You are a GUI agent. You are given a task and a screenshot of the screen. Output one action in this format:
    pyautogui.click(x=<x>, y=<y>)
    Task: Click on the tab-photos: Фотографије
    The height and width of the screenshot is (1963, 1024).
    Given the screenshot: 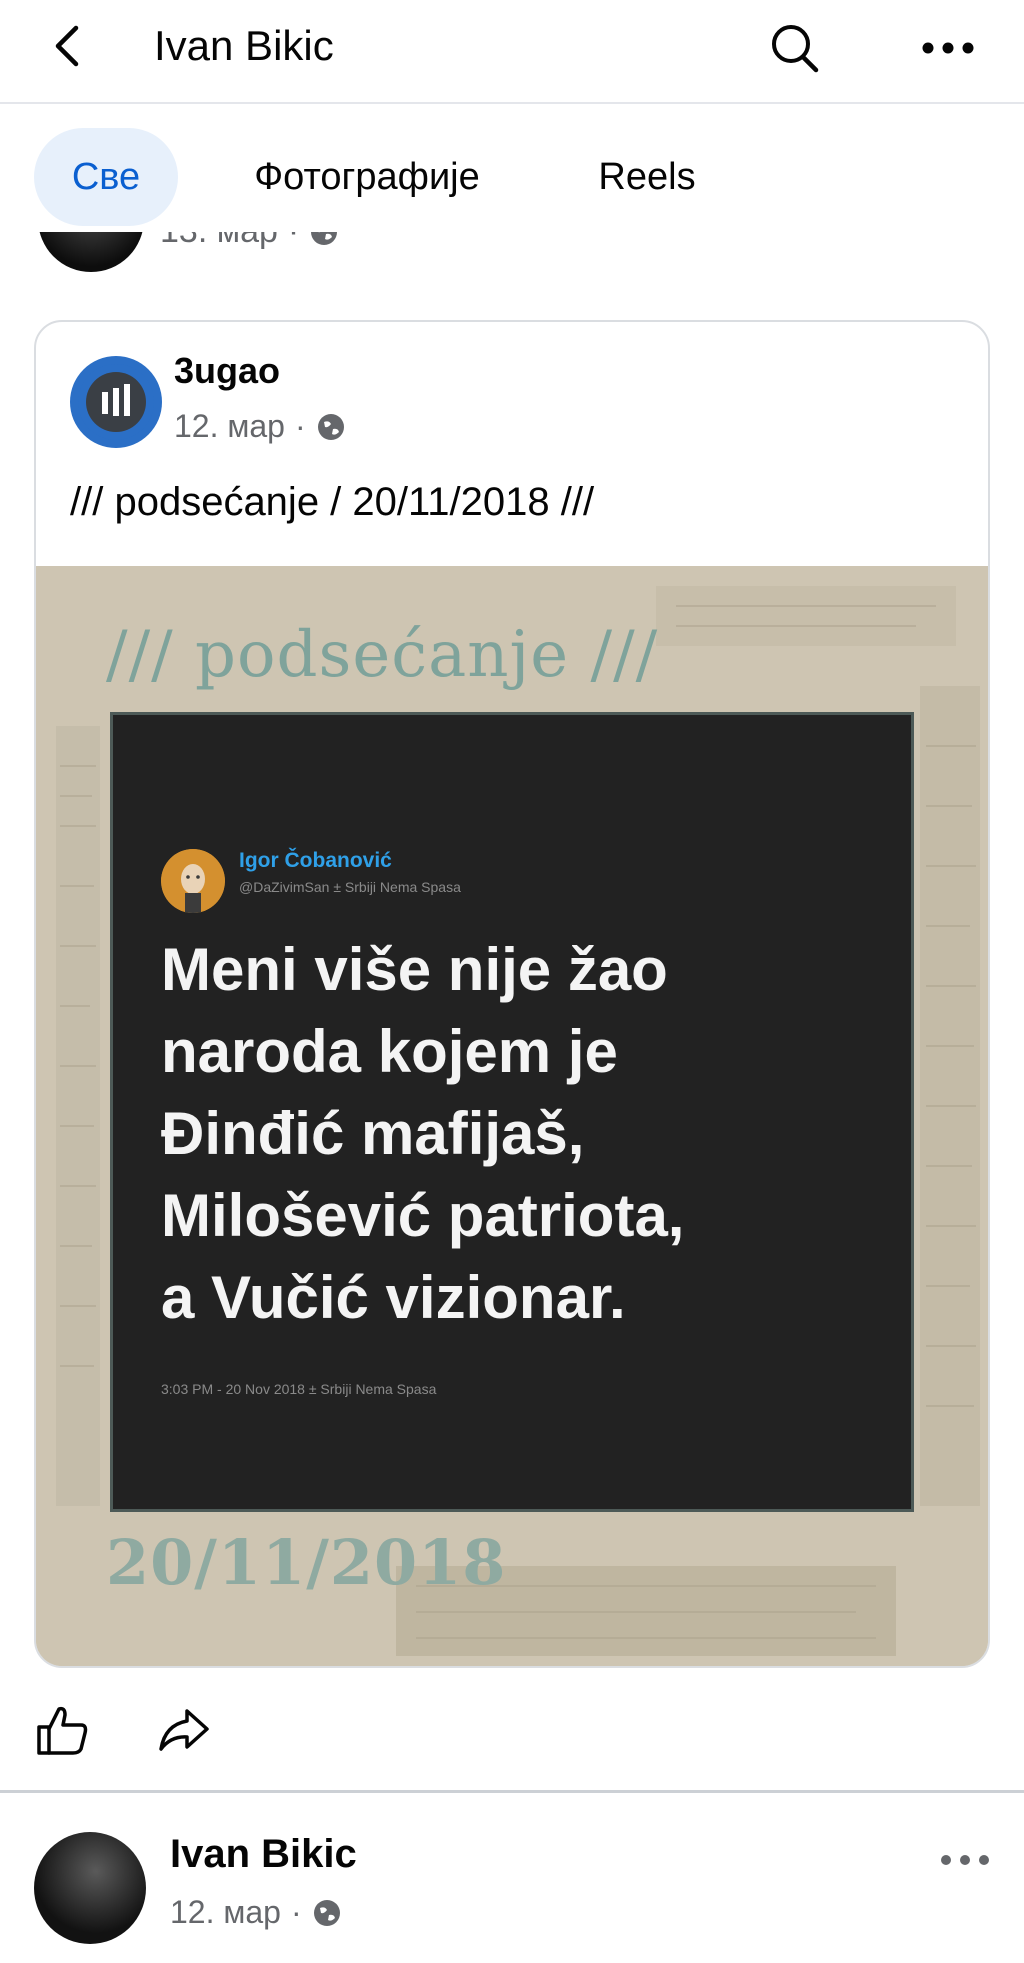 What is the action you would take?
    pyautogui.click(x=367, y=177)
    